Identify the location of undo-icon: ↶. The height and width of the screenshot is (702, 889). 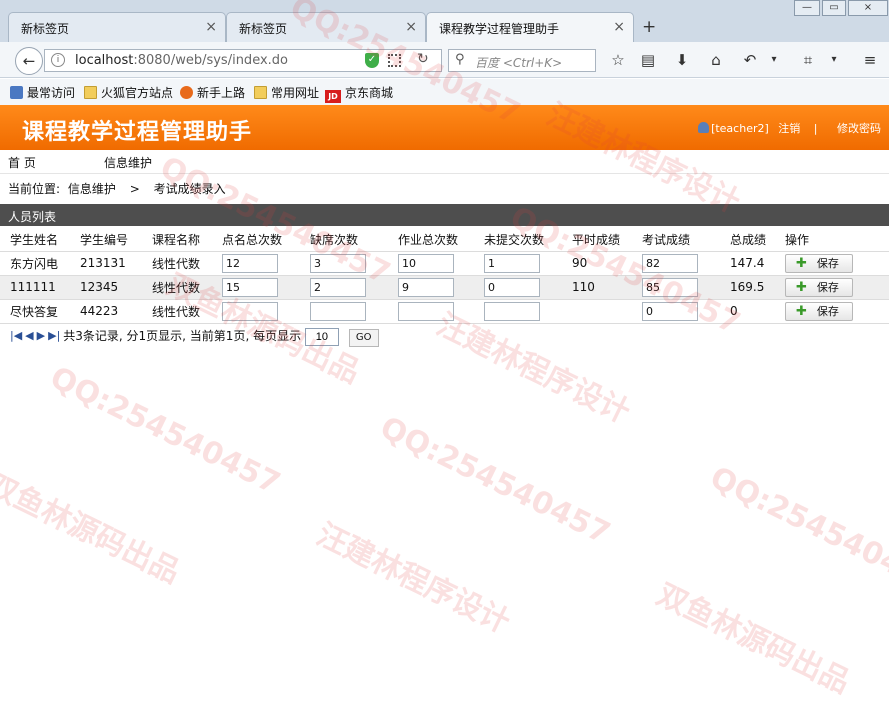
(750, 60).